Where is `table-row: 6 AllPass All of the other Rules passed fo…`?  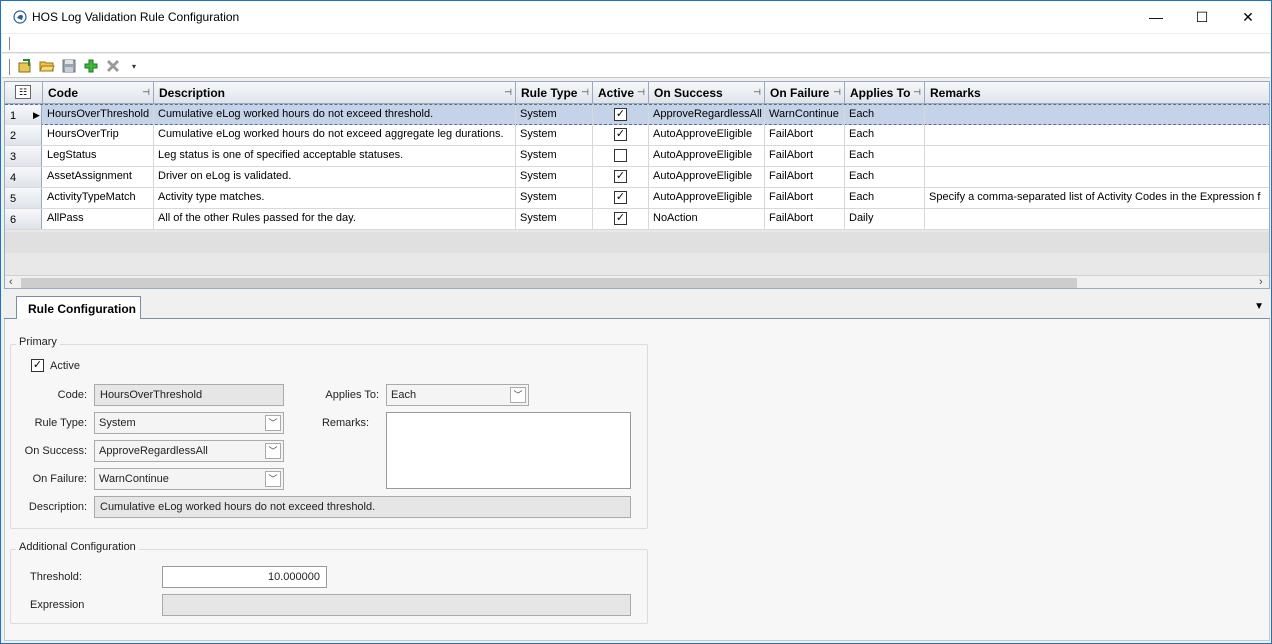 table-row: 6 AllPass All of the other Rules passed fo… is located at coordinates (637, 219).